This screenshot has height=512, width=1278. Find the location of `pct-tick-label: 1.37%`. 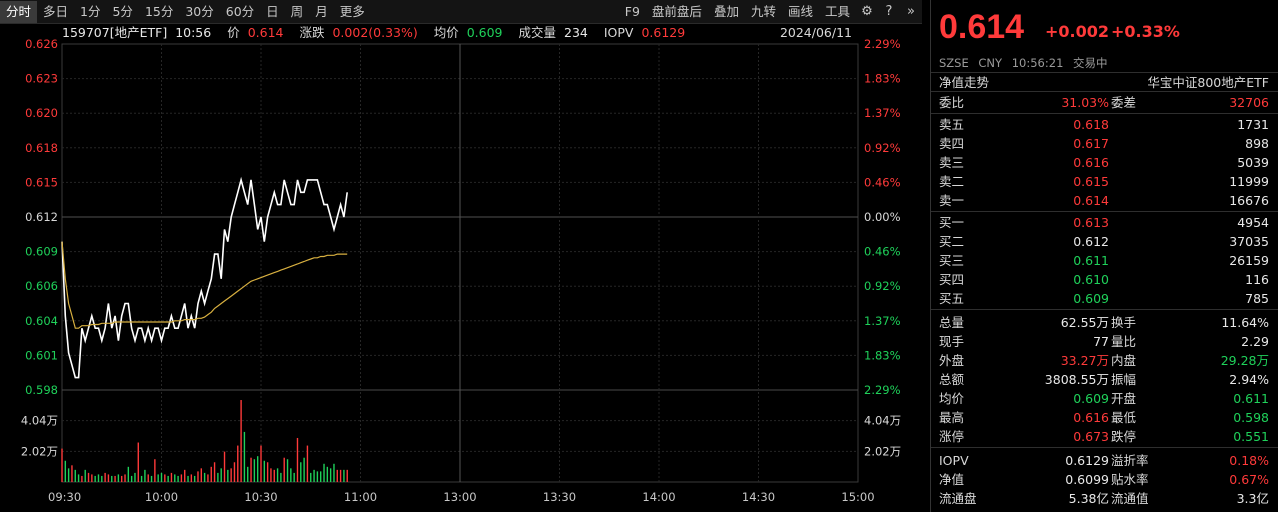

pct-tick-label: 1.37% is located at coordinates (882, 113).